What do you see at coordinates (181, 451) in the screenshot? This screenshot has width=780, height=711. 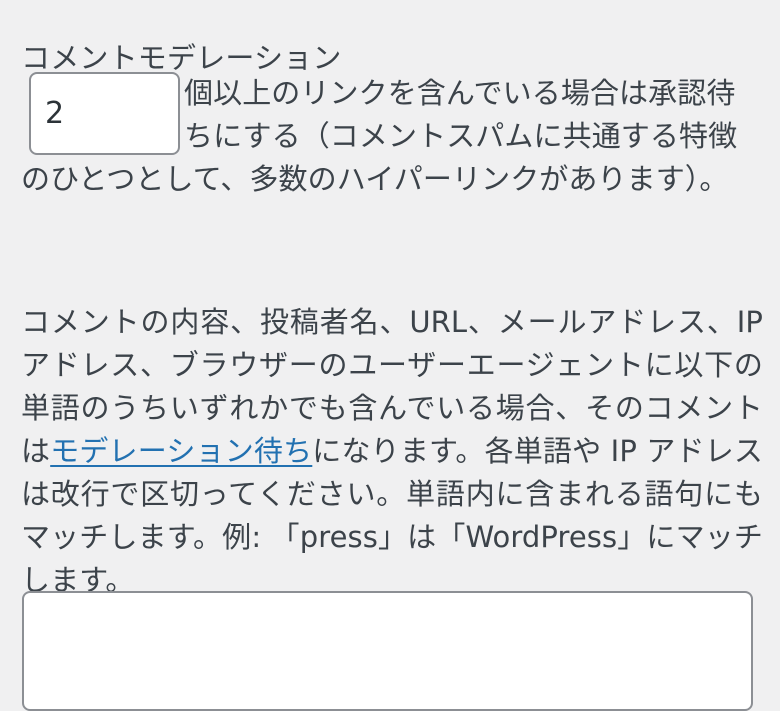 I see `moderation-queue-link: モデレーション待ち` at bounding box center [181, 451].